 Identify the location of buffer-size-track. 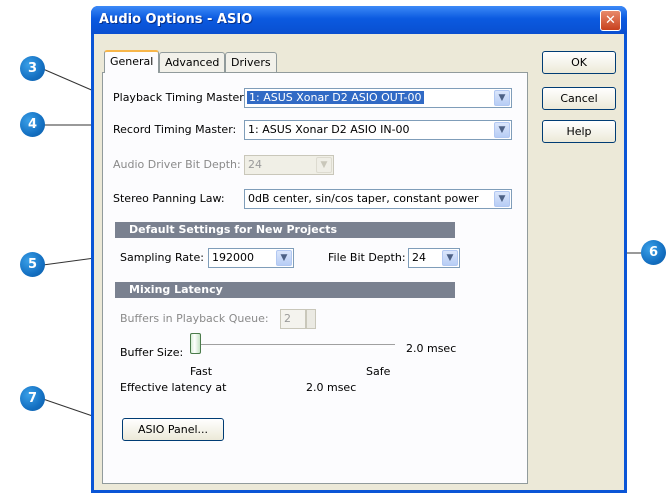
(292, 346).